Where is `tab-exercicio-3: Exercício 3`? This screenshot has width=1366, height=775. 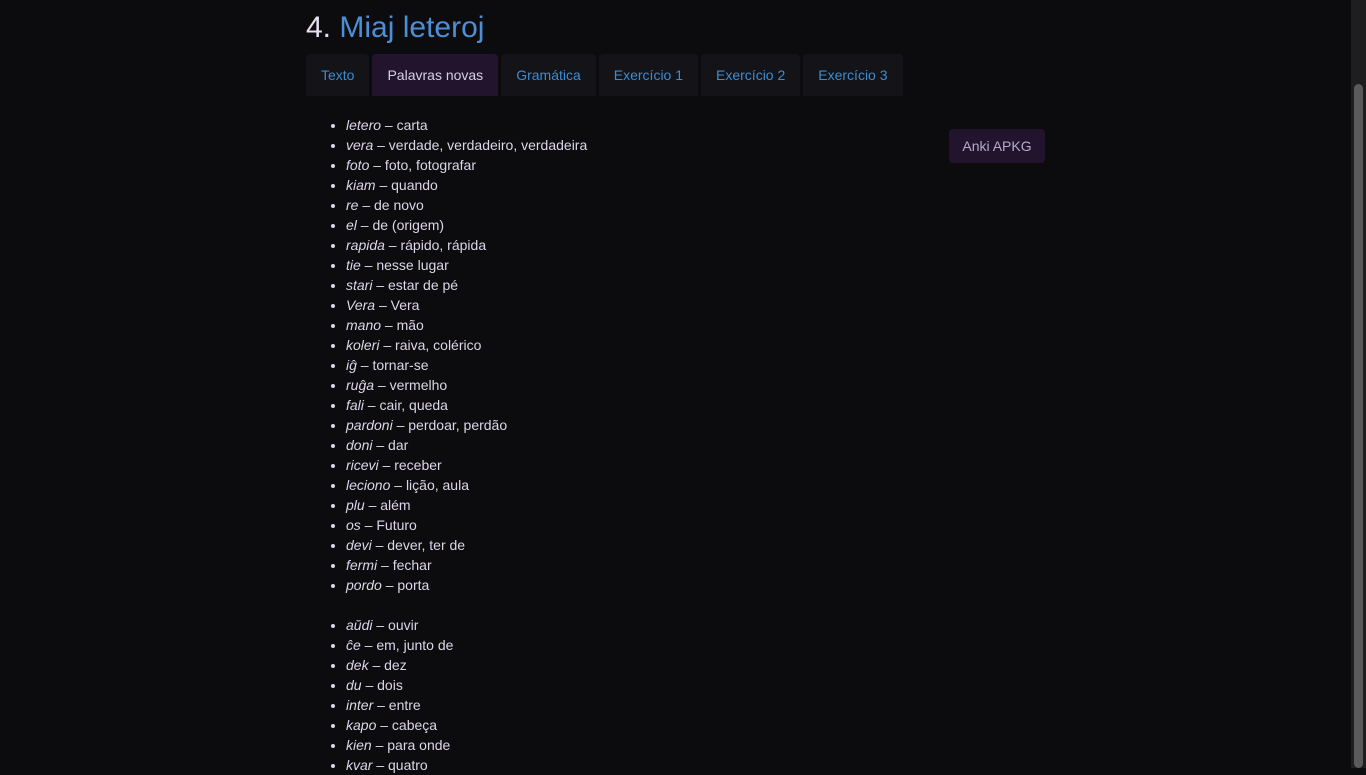 tab-exercicio-3: Exercício 3 is located at coordinates (853, 75).